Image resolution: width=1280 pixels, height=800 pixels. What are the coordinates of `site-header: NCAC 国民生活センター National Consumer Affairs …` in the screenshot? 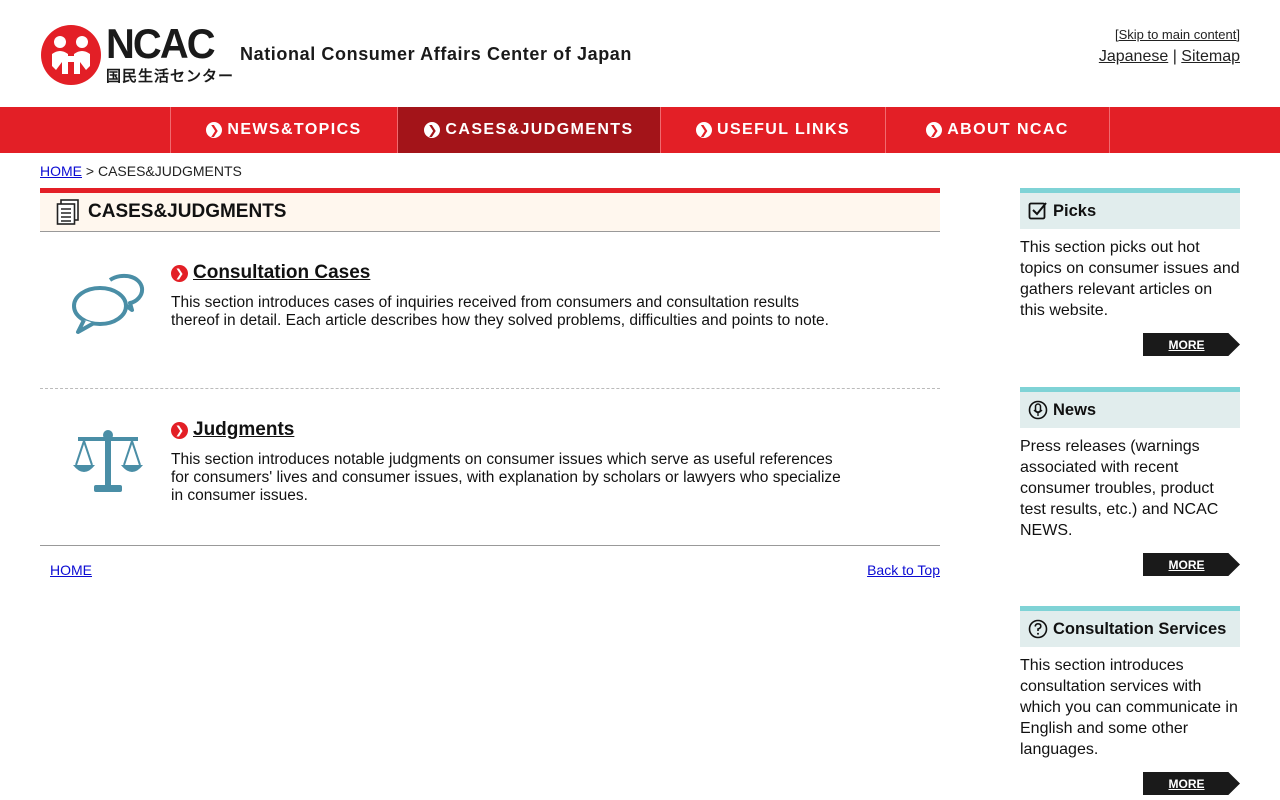 It's located at (640, 53).